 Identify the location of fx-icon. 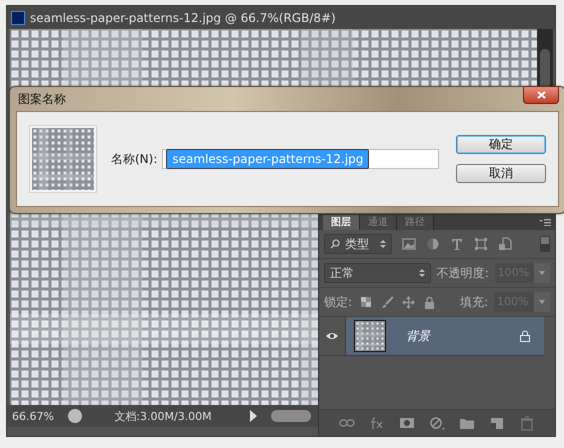
(377, 423).